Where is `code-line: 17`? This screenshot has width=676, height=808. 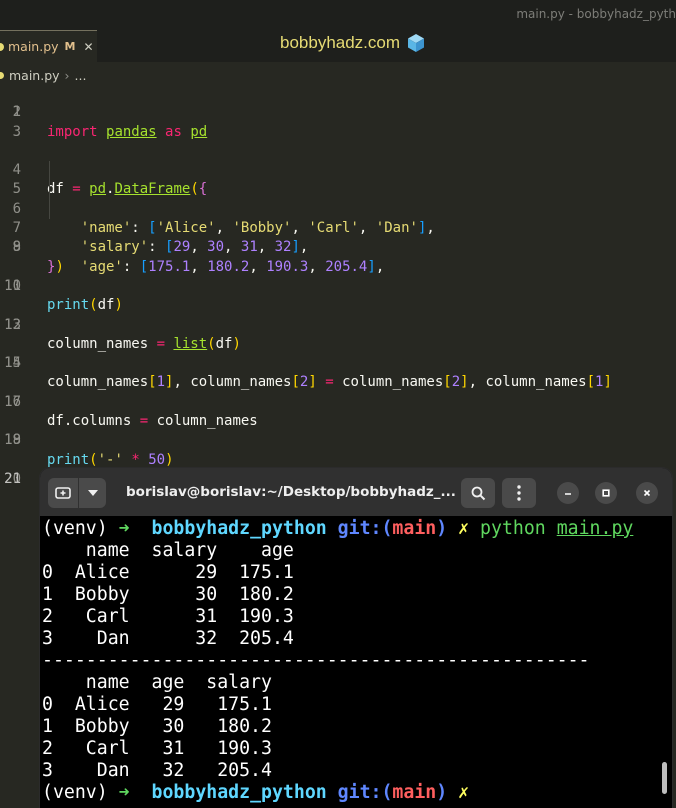 code-line: 17 is located at coordinates (338, 402).